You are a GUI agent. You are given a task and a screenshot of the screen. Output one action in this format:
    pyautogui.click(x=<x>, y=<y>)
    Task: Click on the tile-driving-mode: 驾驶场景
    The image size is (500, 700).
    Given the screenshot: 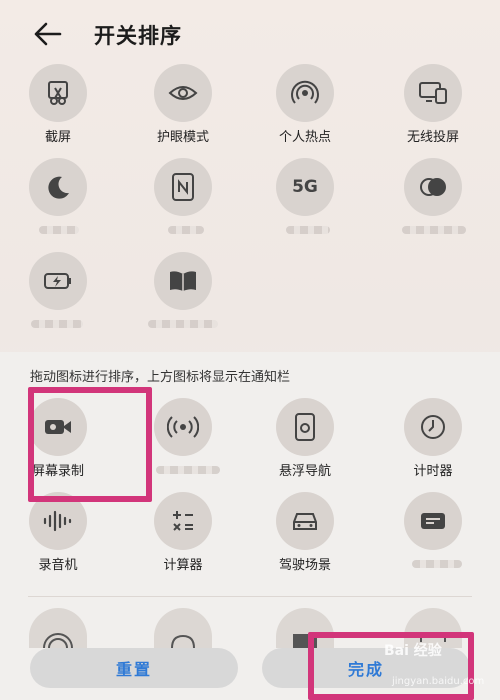 What is the action you would take?
    pyautogui.click(x=305, y=541)
    